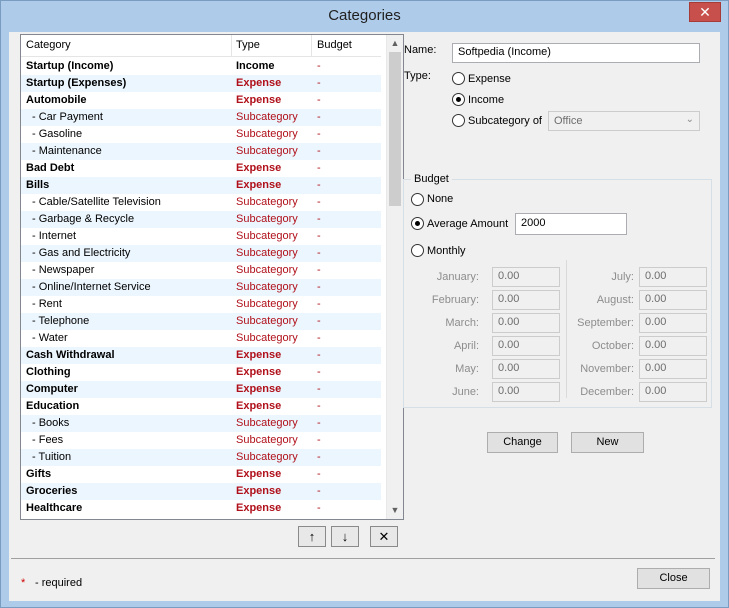  Describe the element at coordinates (201, 66) in the screenshot. I see `list-item: Startup (Income) Income -` at that location.